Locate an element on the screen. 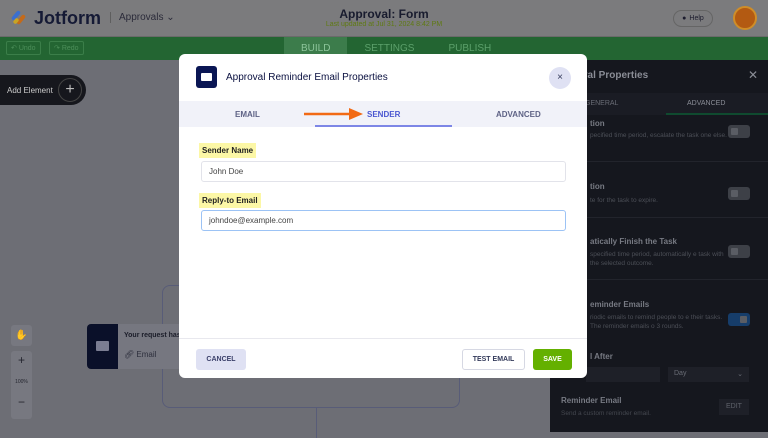  close-icon: × is located at coordinates (560, 77).